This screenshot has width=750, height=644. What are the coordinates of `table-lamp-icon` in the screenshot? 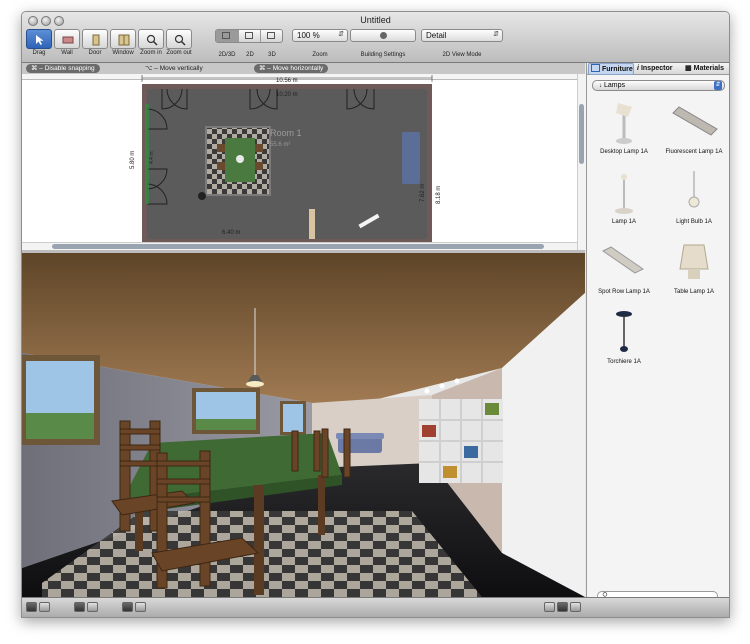 It's located at (694, 261).